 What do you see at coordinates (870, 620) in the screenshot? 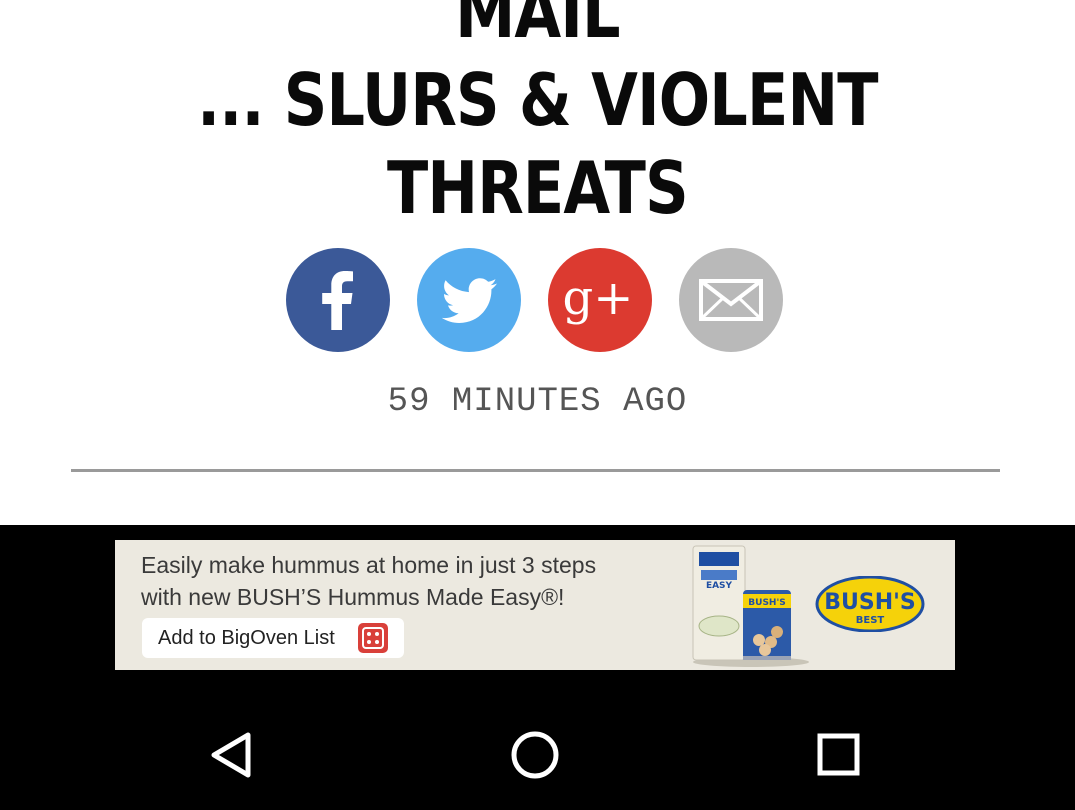
I see `logo-subtext: BEST` at bounding box center [870, 620].